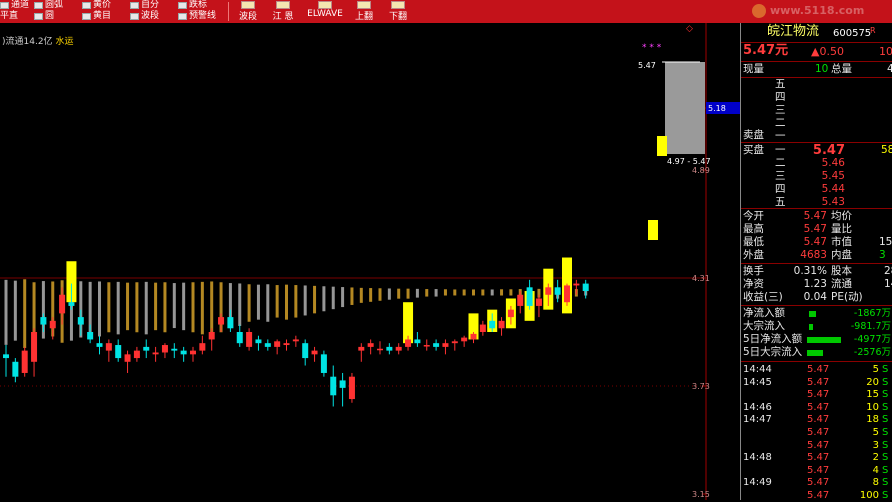 Image resolution: width=892 pixels, height=502 pixels. What do you see at coordinates (96, 11) in the screenshot?
I see `toolbar-item-golden: 黄价 黄目` at bounding box center [96, 11].